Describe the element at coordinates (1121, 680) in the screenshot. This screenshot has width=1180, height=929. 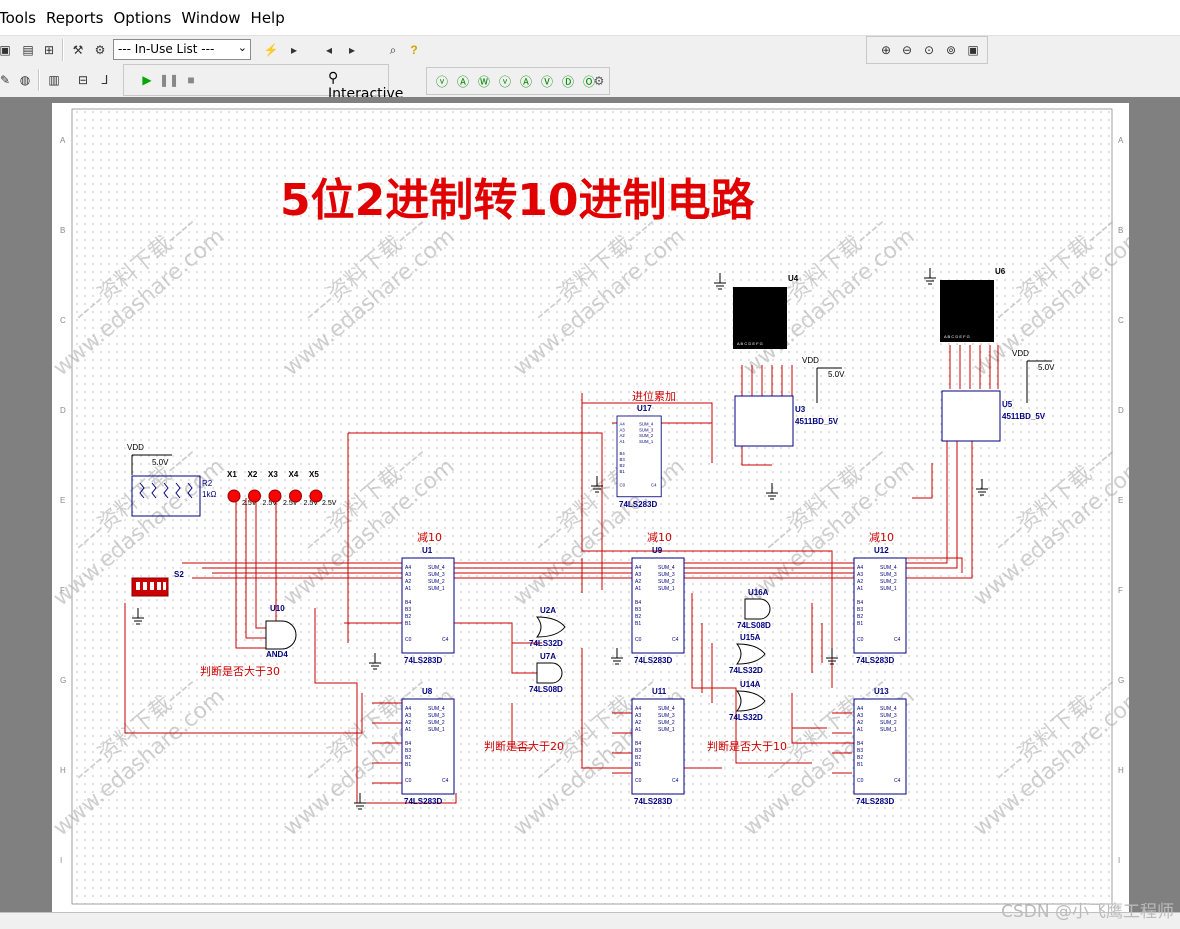
I see `row-label: G` at that location.